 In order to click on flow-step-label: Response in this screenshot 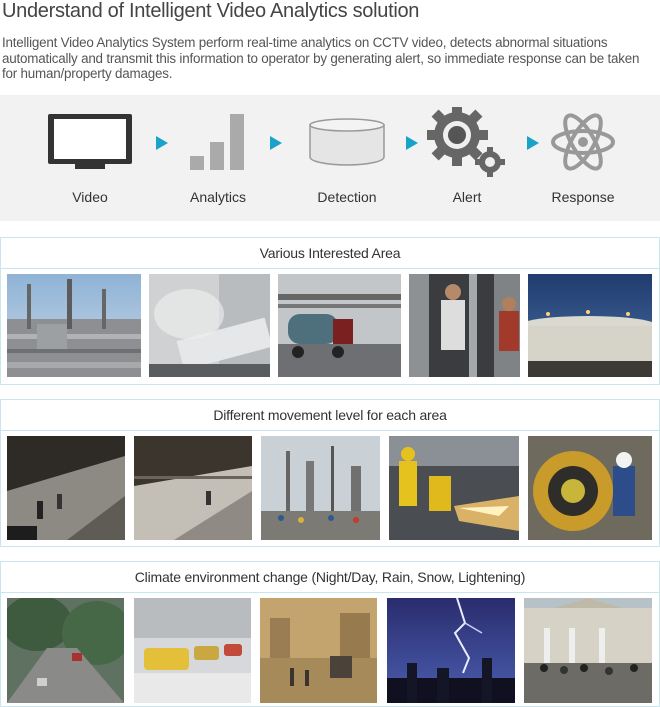, I will do `click(583, 197)`.